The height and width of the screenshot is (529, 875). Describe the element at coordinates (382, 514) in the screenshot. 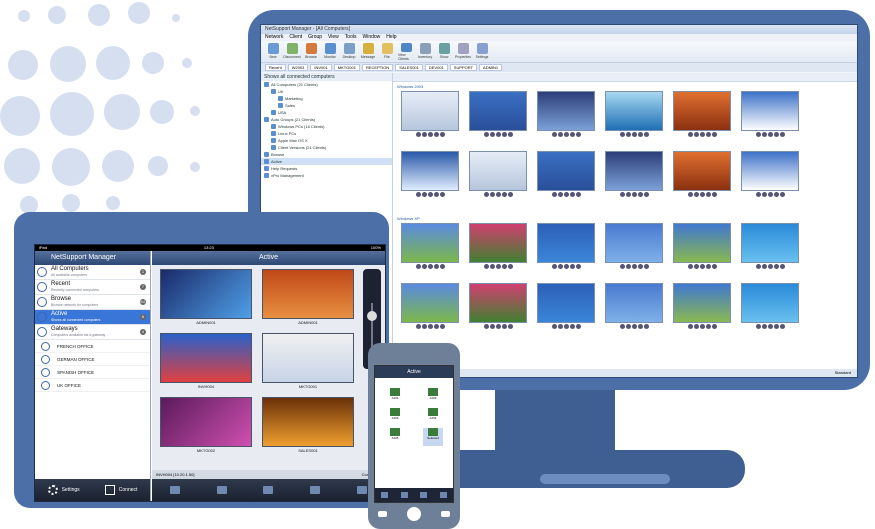

I see `back-button` at that location.